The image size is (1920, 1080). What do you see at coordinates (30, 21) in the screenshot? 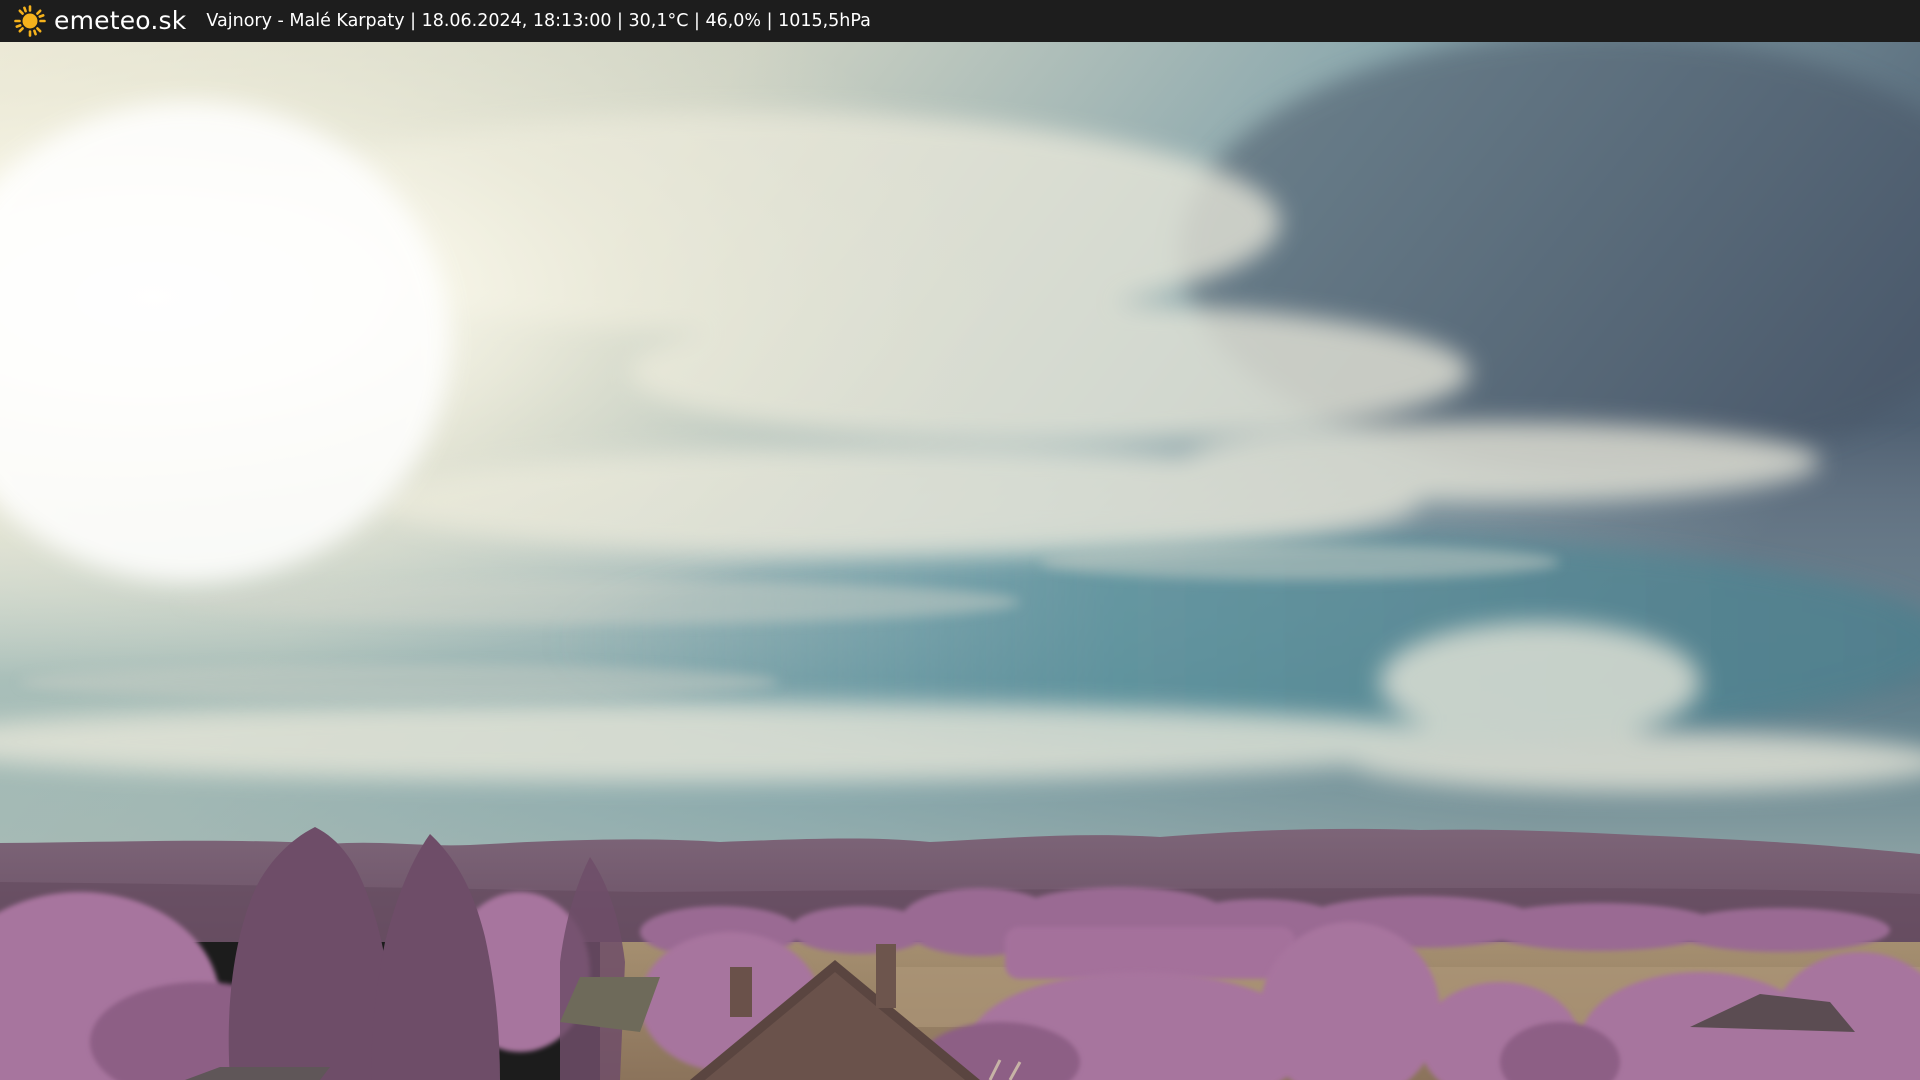
I see `sun-icon` at bounding box center [30, 21].